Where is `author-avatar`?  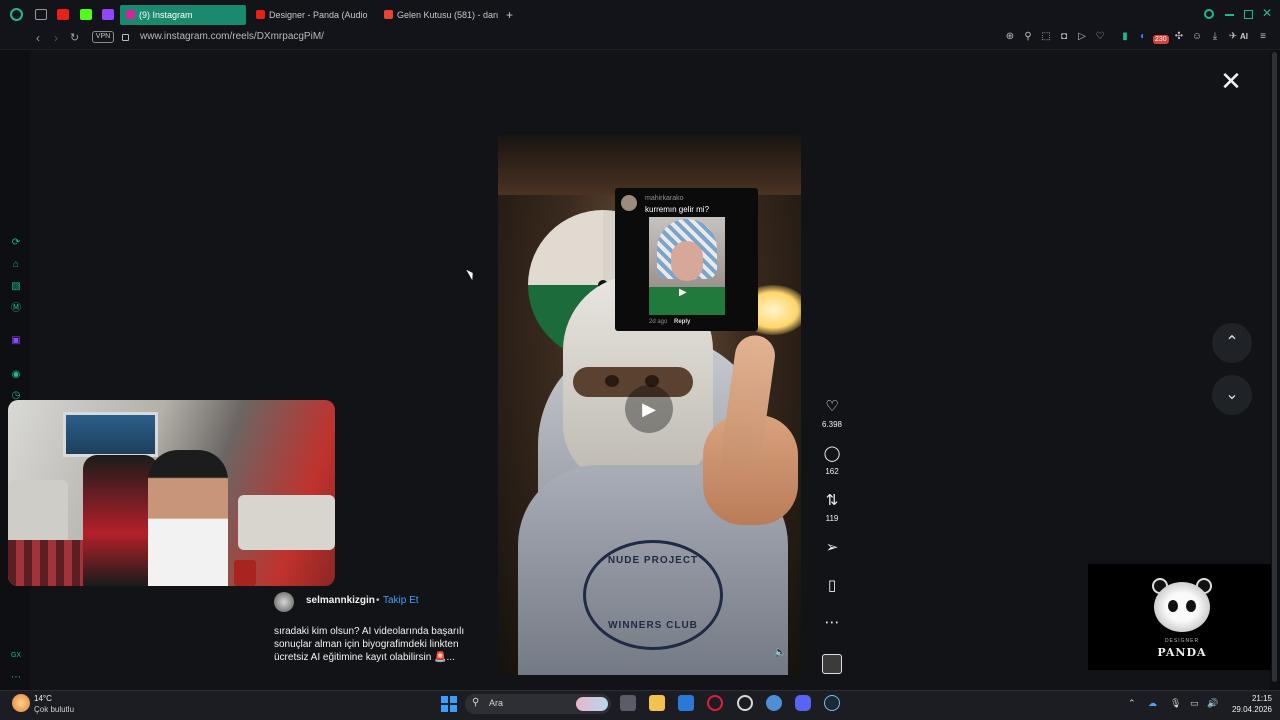
author-avatar is located at coordinates (284, 602).